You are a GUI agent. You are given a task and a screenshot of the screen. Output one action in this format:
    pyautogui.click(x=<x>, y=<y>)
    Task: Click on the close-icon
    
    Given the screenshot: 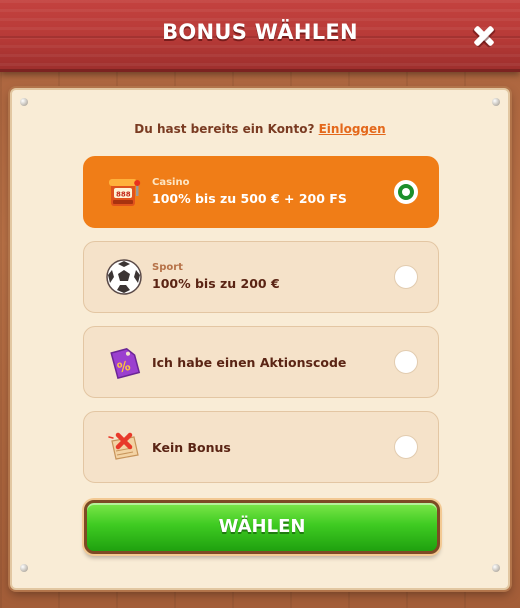 What is the action you would take?
    pyautogui.click(x=484, y=36)
    